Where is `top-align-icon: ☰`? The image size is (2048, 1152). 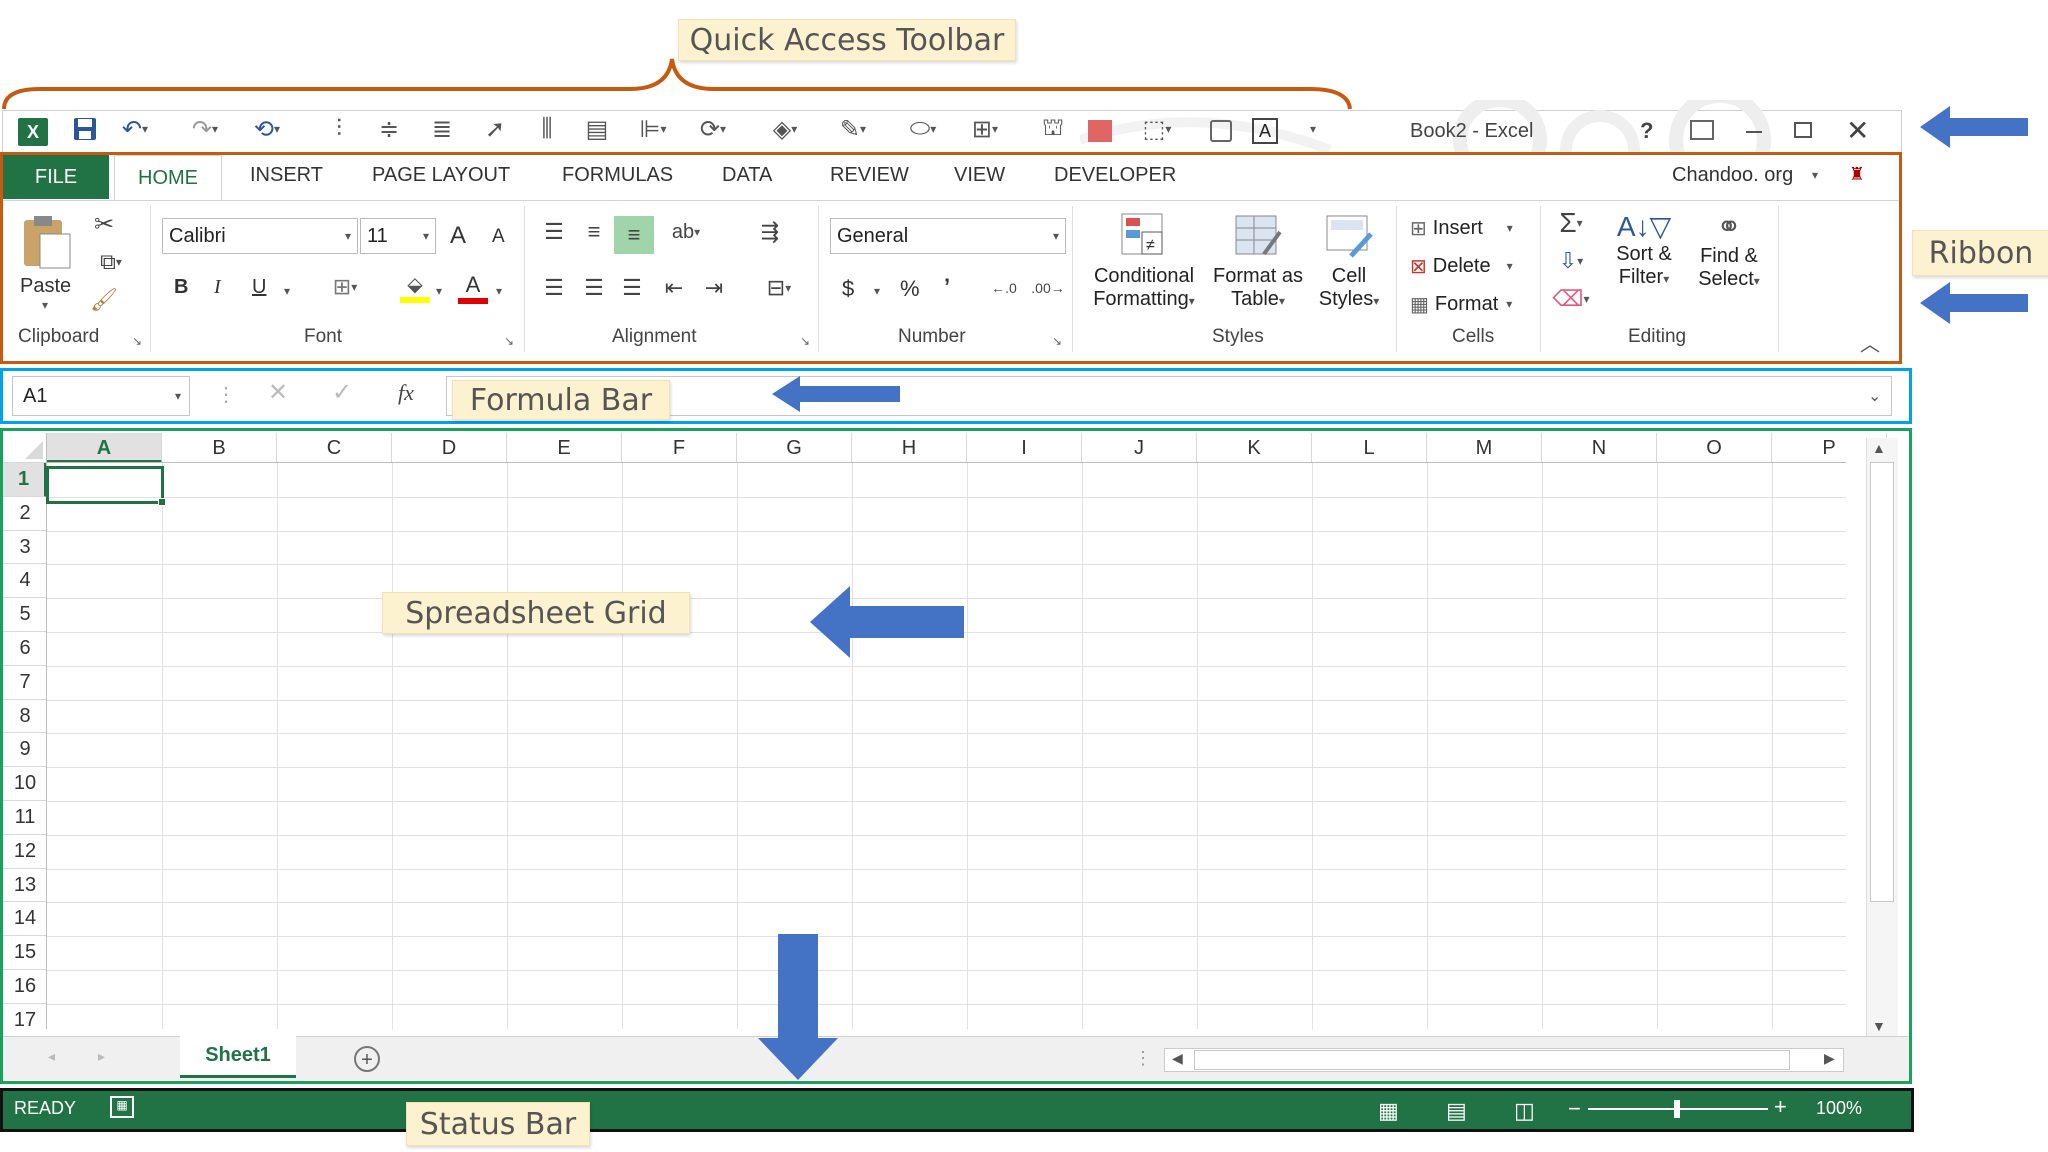 top-align-icon: ☰ is located at coordinates (554, 232).